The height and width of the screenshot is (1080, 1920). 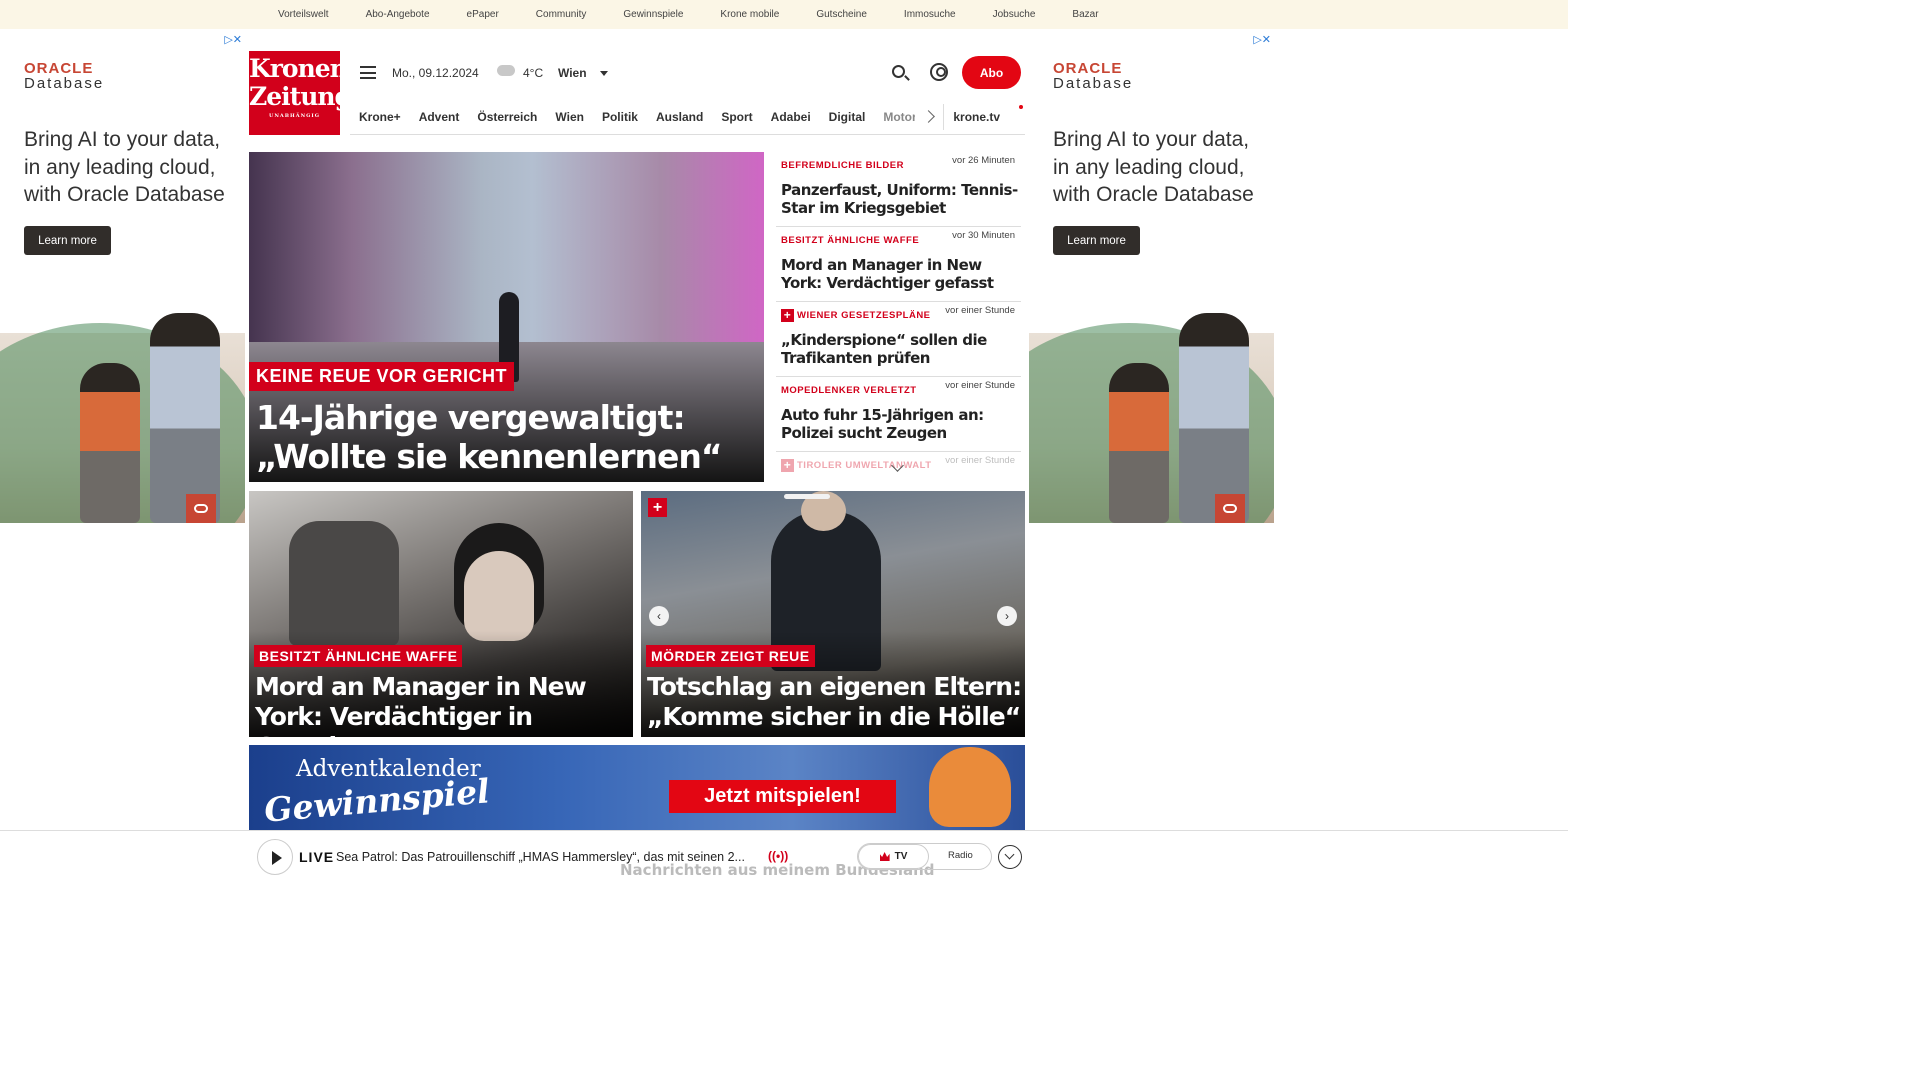 What do you see at coordinates (983, 235) in the screenshot?
I see `ticker-time: vor 30 Minuten` at bounding box center [983, 235].